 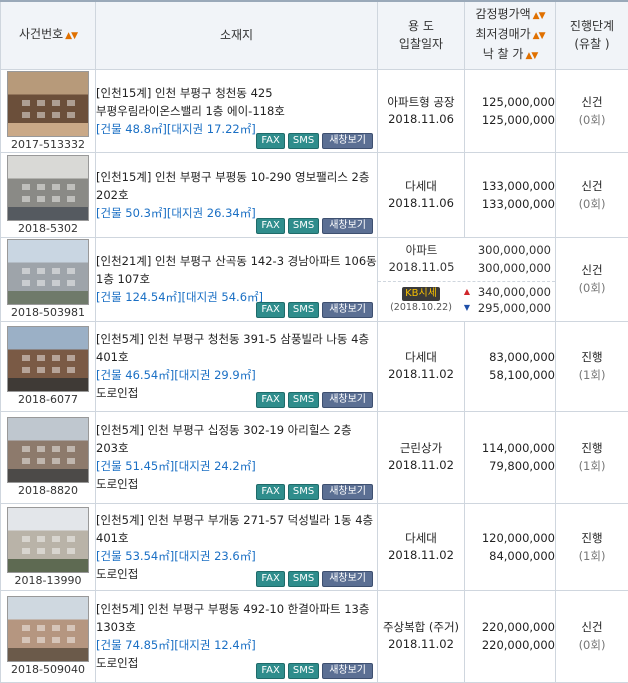 I want to click on property-use: 다세대, so click(x=421, y=186).